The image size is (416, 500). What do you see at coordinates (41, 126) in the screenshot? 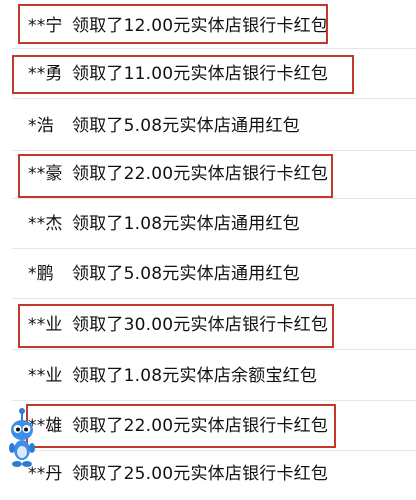
I see `user-name: *浩` at bounding box center [41, 126].